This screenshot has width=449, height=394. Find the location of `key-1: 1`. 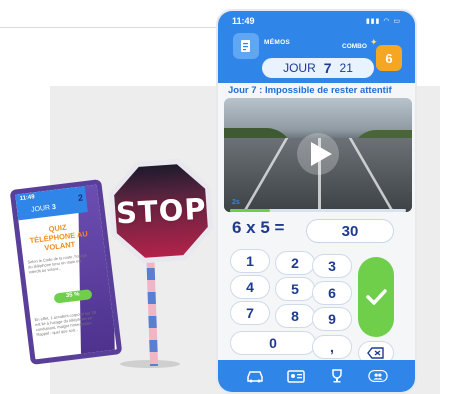

key-1: 1 is located at coordinates (250, 261).